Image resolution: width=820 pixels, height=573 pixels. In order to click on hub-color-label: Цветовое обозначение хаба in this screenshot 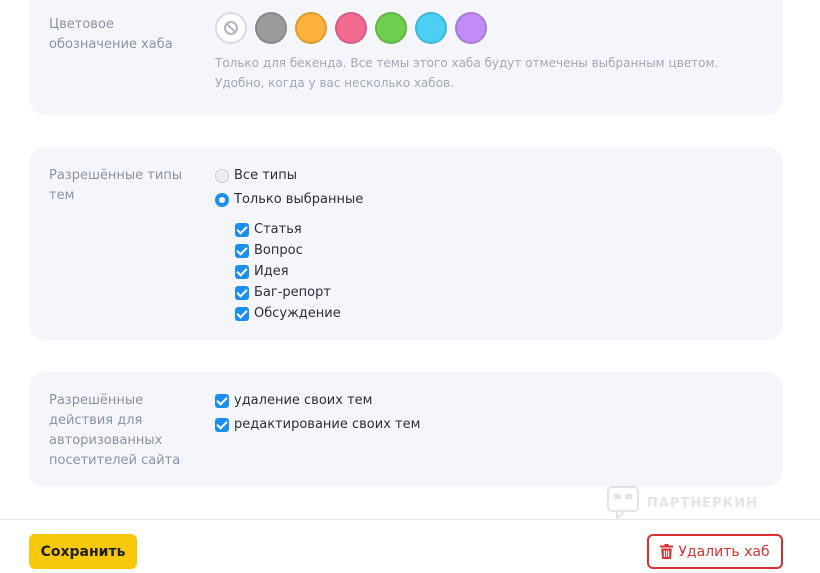, I will do `click(111, 34)`.